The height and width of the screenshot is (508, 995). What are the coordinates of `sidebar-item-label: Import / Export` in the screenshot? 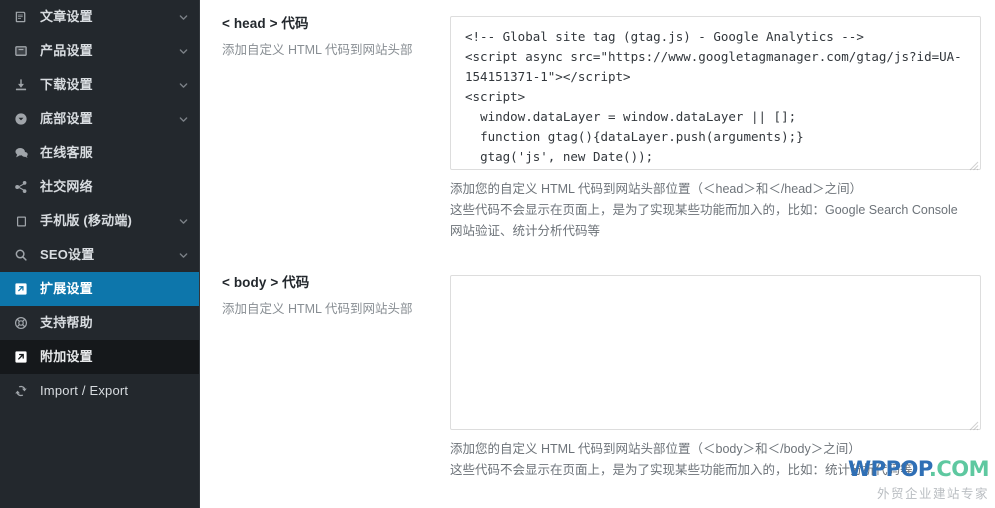 It's located at (84, 390).